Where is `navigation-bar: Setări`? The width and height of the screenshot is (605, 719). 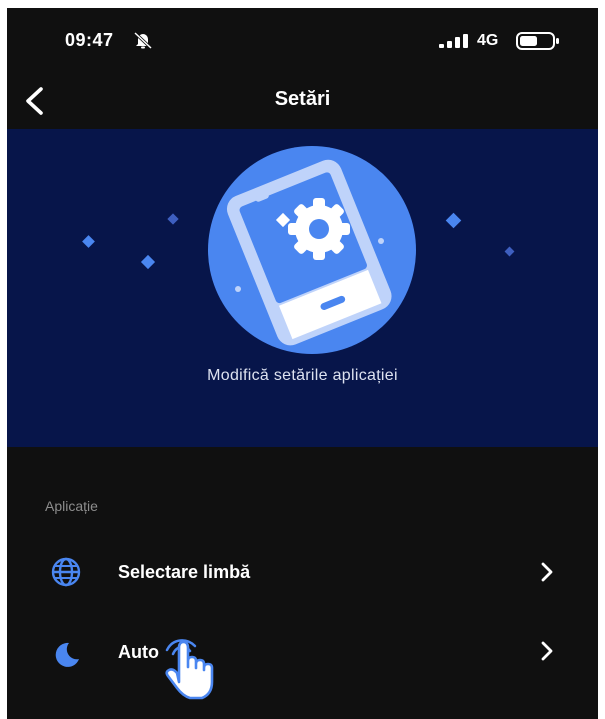
navigation-bar: Setări is located at coordinates (302, 103).